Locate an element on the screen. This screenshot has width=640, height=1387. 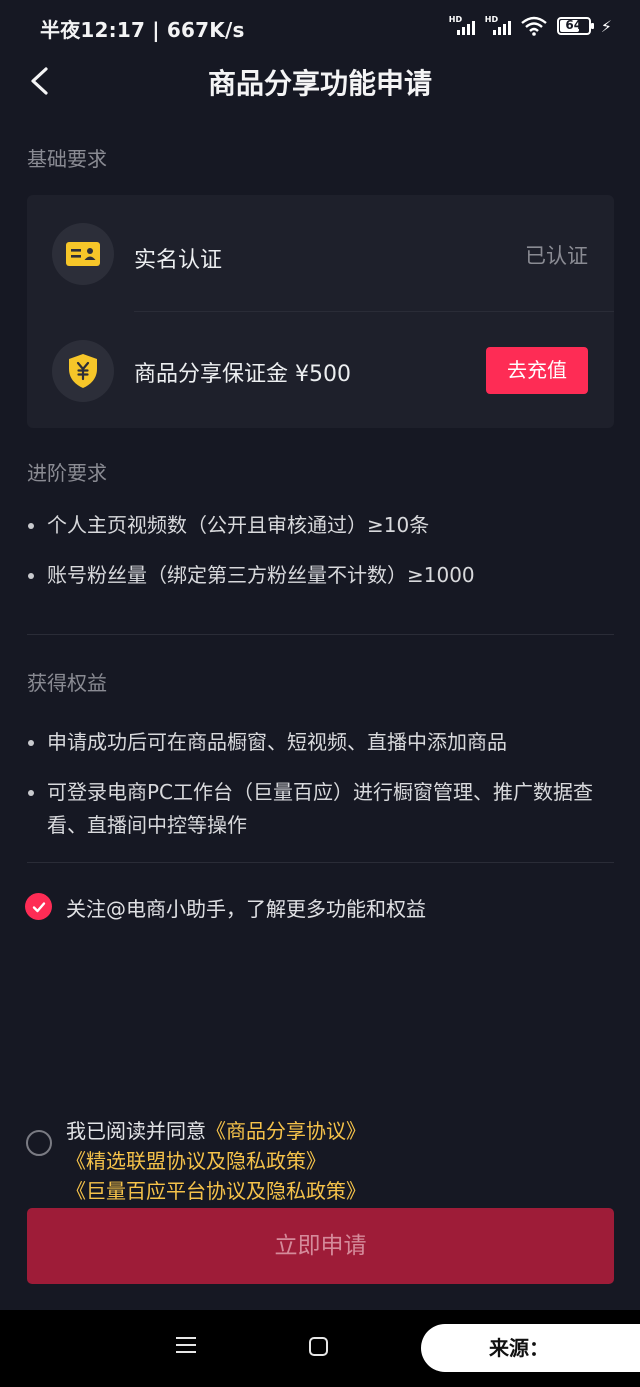
status-bar: 半夜12:17 | 667K/s HD HD 64 ⚡ is located at coordinates (320, 26).